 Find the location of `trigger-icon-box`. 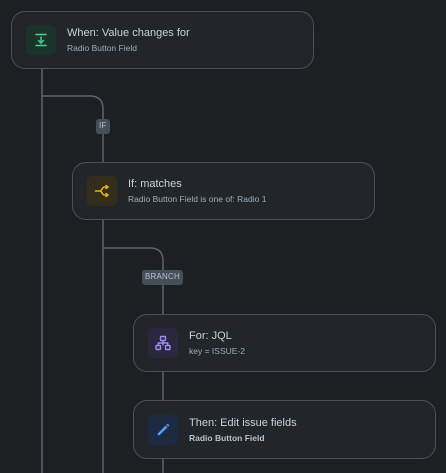

trigger-icon-box is located at coordinates (41, 40).